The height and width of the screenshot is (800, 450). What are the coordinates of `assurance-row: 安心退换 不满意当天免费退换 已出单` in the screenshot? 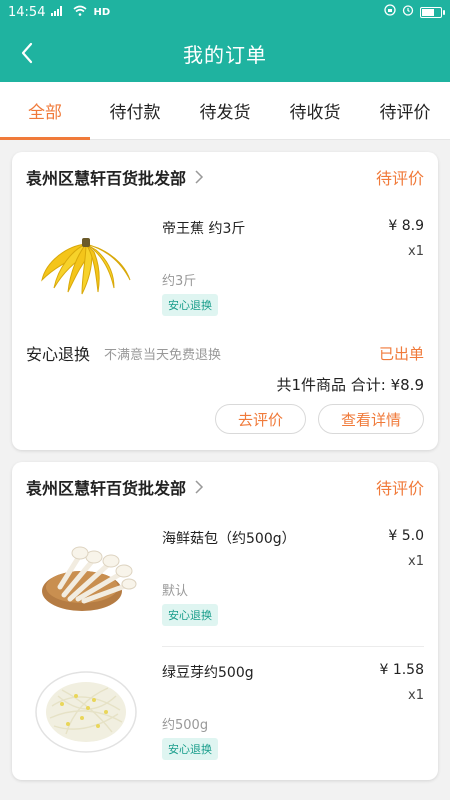 It's located at (225, 351).